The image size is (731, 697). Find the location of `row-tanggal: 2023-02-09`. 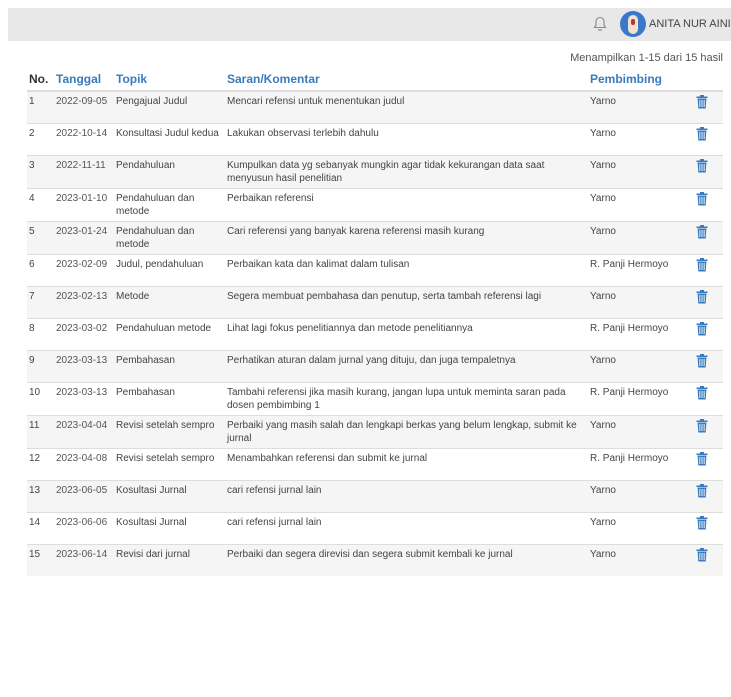

row-tanggal: 2023-02-09 is located at coordinates (84, 269).